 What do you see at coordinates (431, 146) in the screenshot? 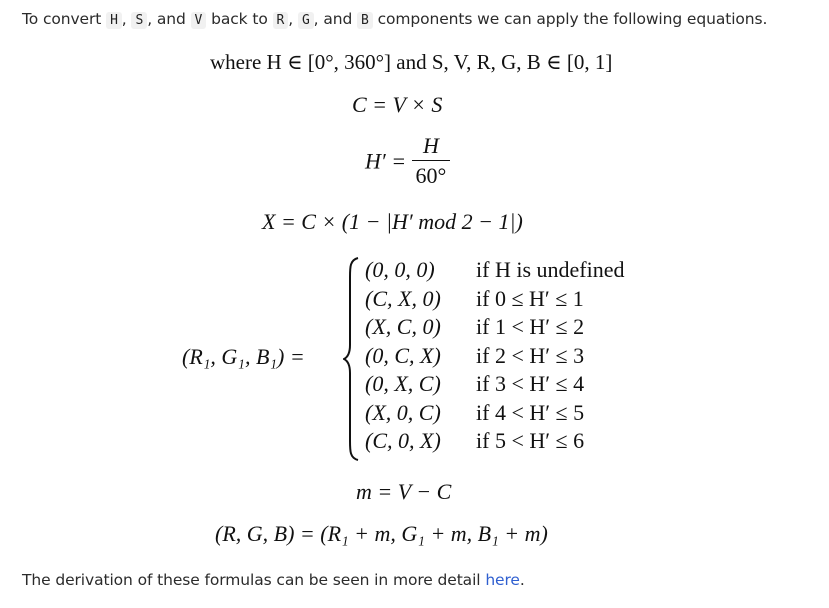
I see `hprime-numerator: H` at bounding box center [431, 146].